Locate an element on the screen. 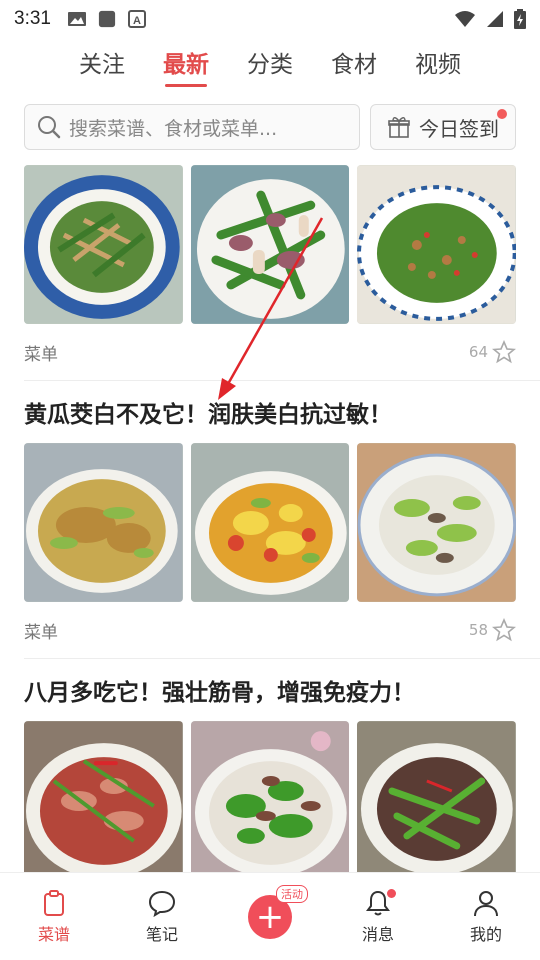 This screenshot has height=960, width=540. person-icon is located at coordinates (486, 903).